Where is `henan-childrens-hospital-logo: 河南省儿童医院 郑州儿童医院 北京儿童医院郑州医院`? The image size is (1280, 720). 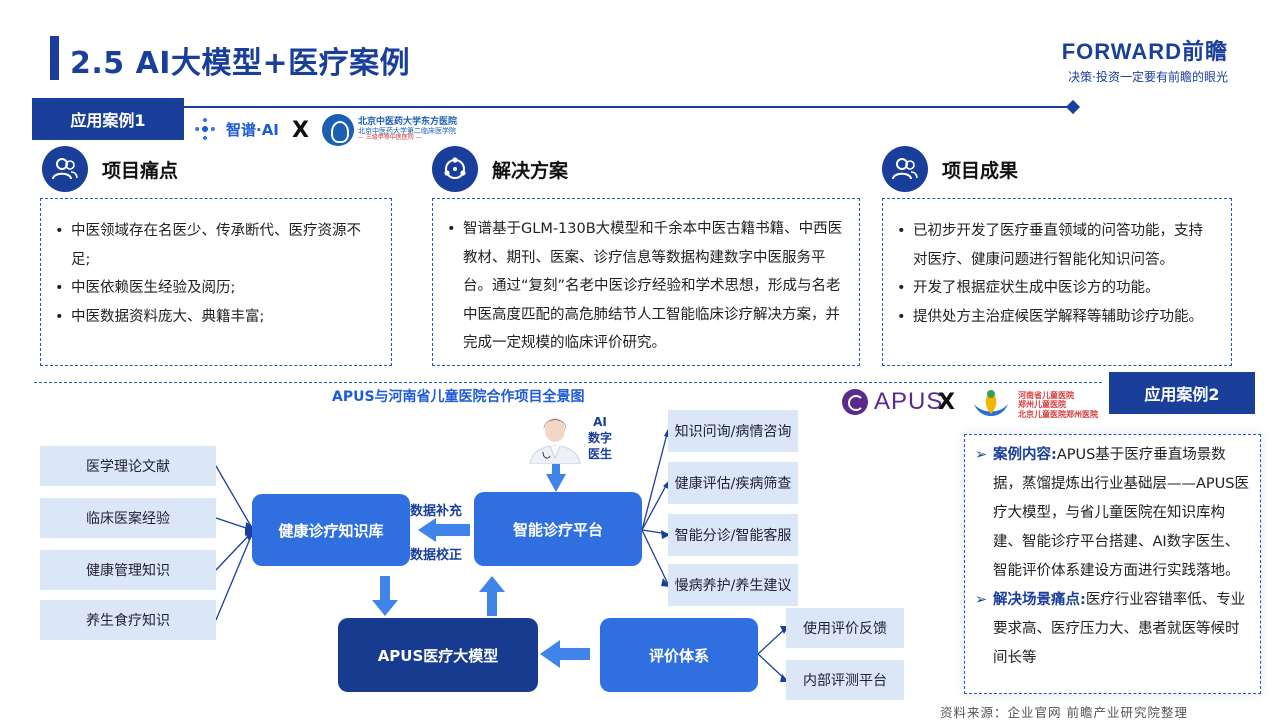
henan-childrens-hospital-logo: 河南省儿童医院 郑州儿童医院 北京儿童医院郑州医院 is located at coordinates (1034, 405).